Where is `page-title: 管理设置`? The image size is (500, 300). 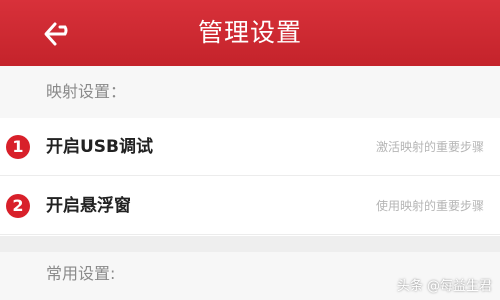
page-title: 管理设置 is located at coordinates (249, 32).